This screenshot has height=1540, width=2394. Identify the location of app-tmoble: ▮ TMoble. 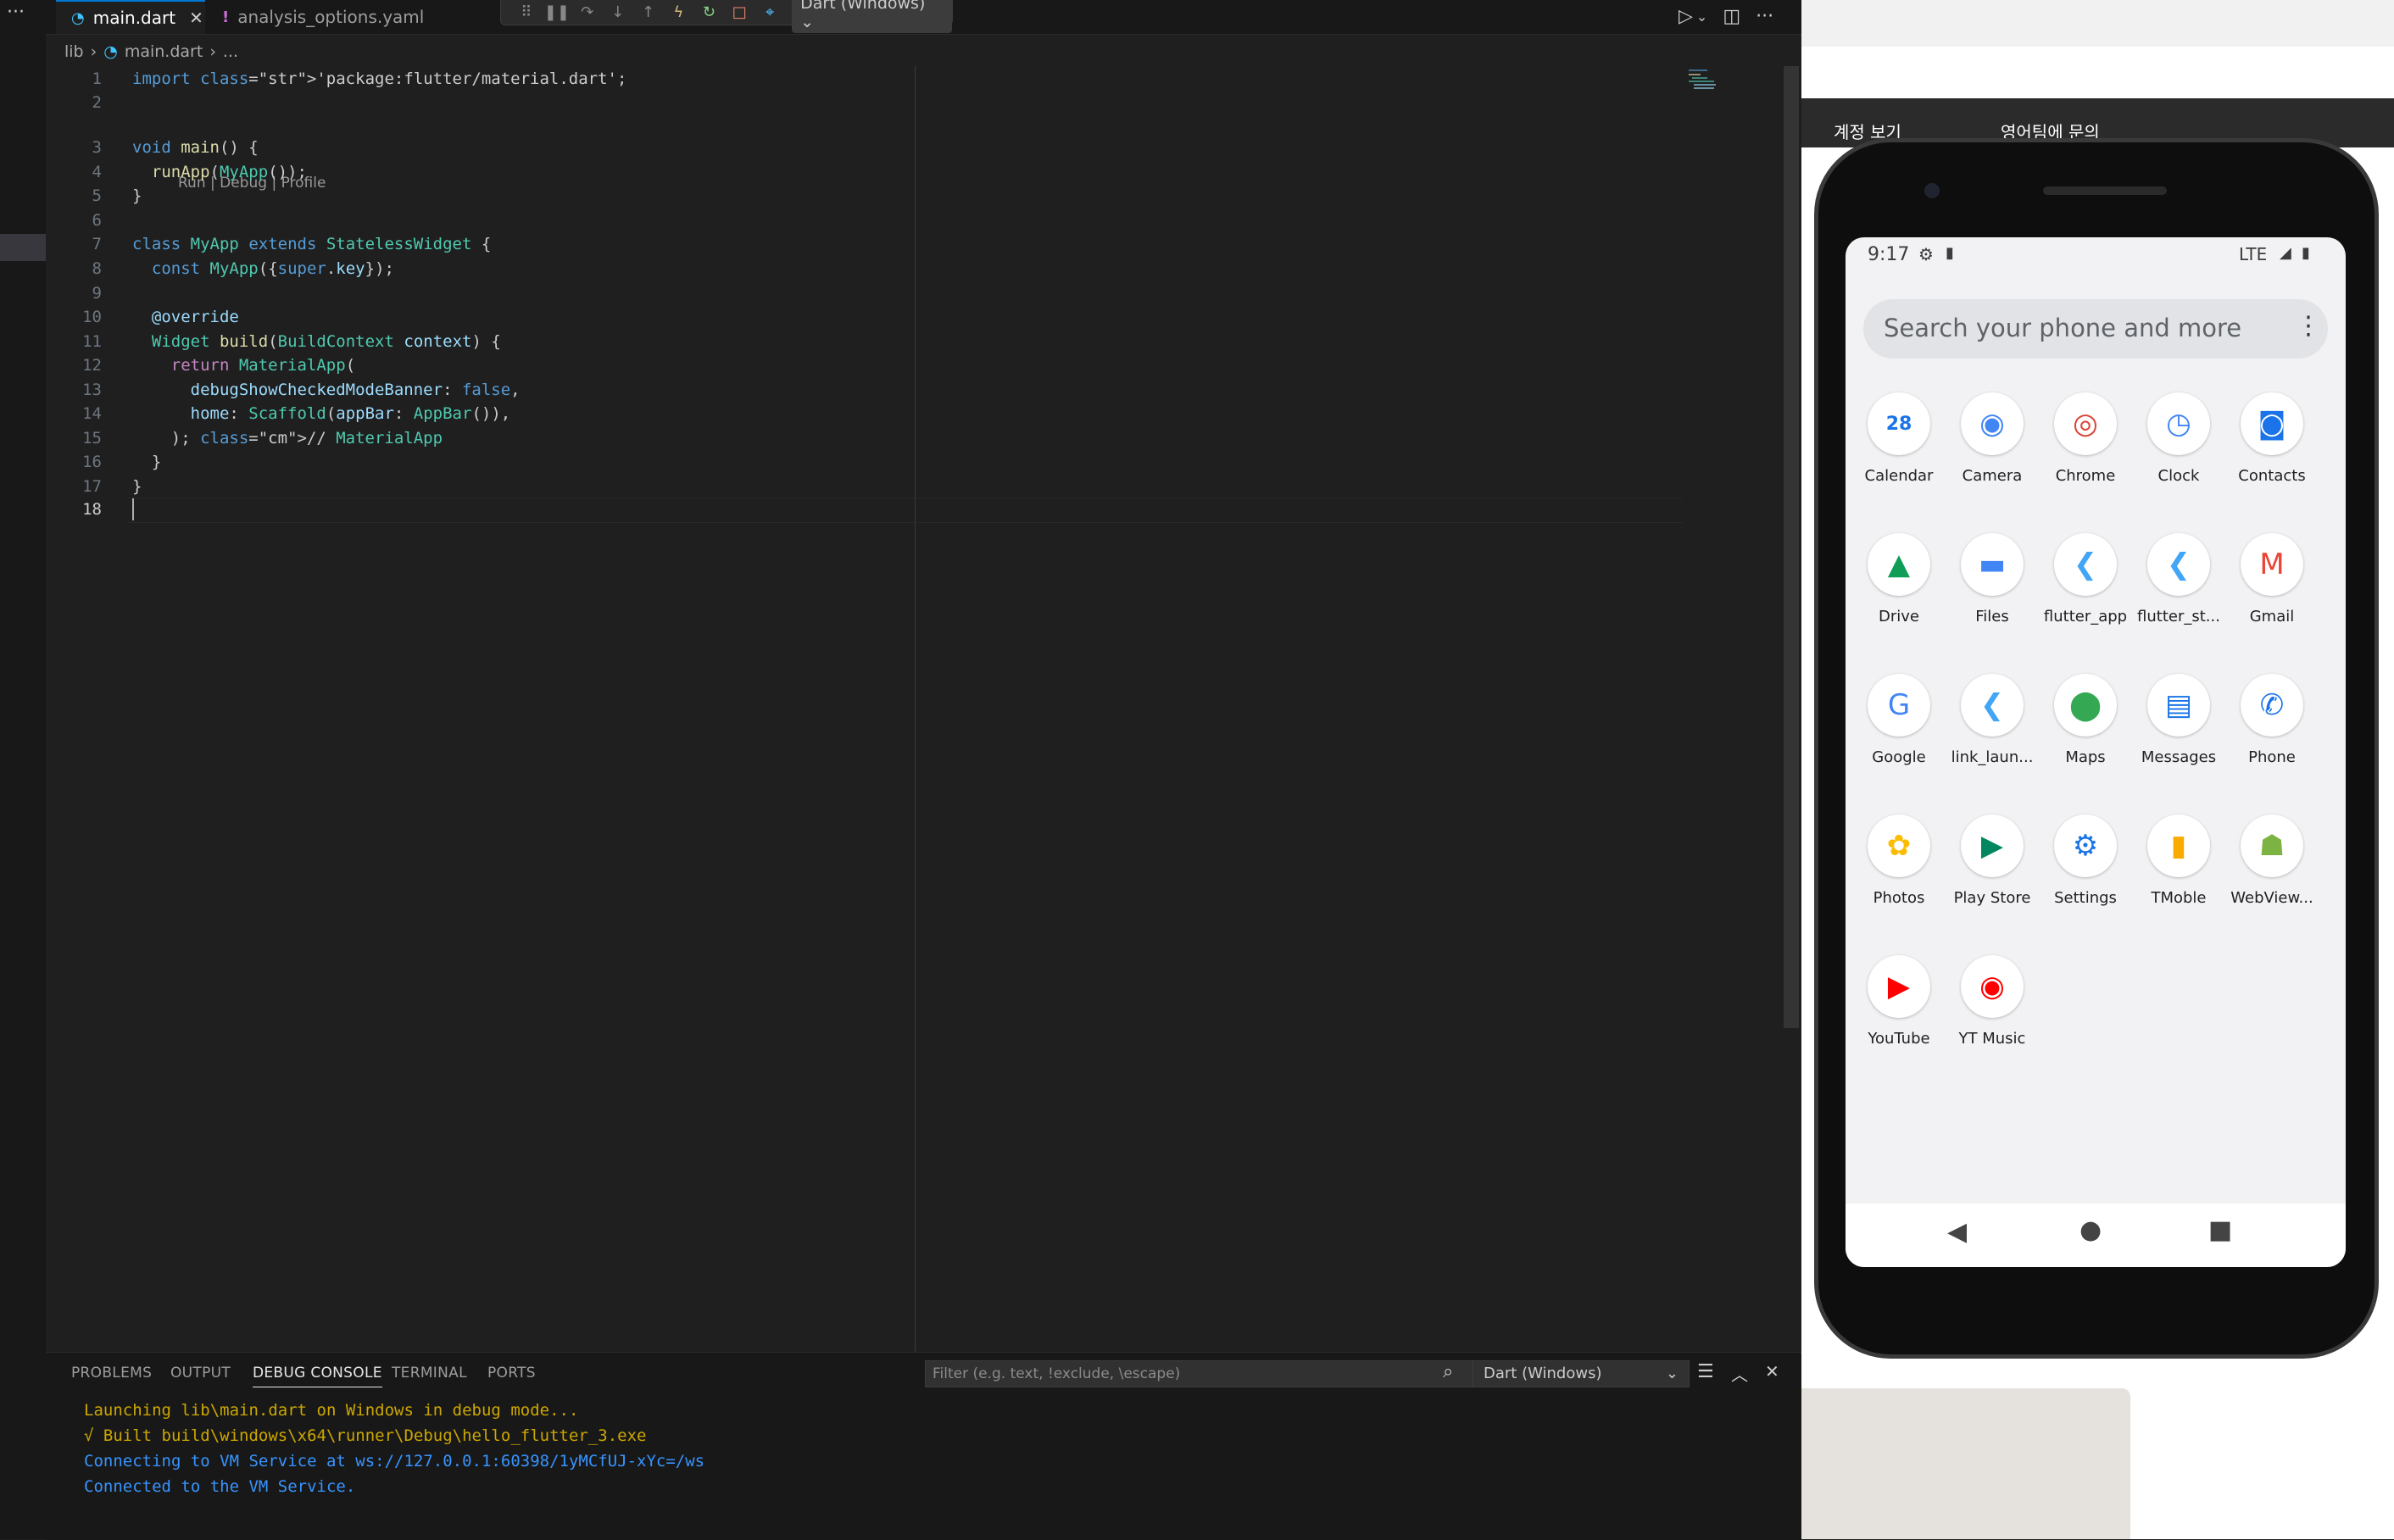
(2178, 860).